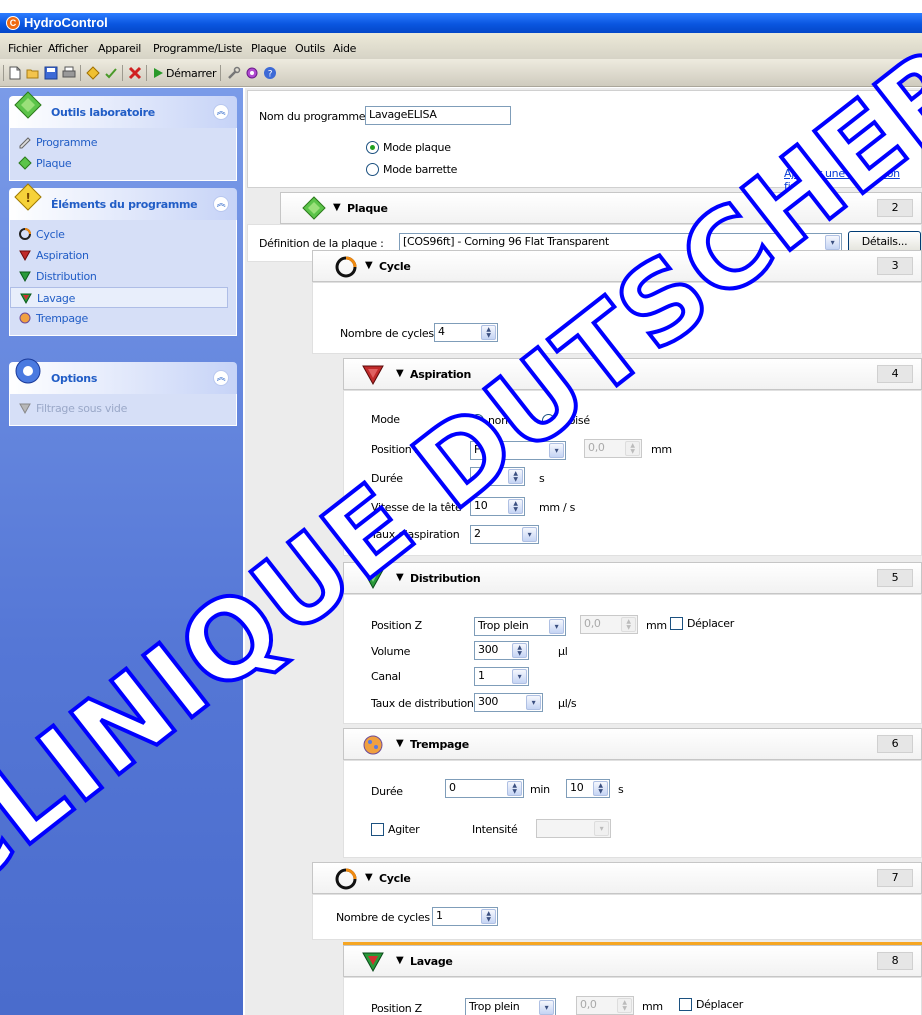 The image size is (922, 1015). Describe the element at coordinates (111, 73) in the screenshot. I see `check-tool-icon` at that location.